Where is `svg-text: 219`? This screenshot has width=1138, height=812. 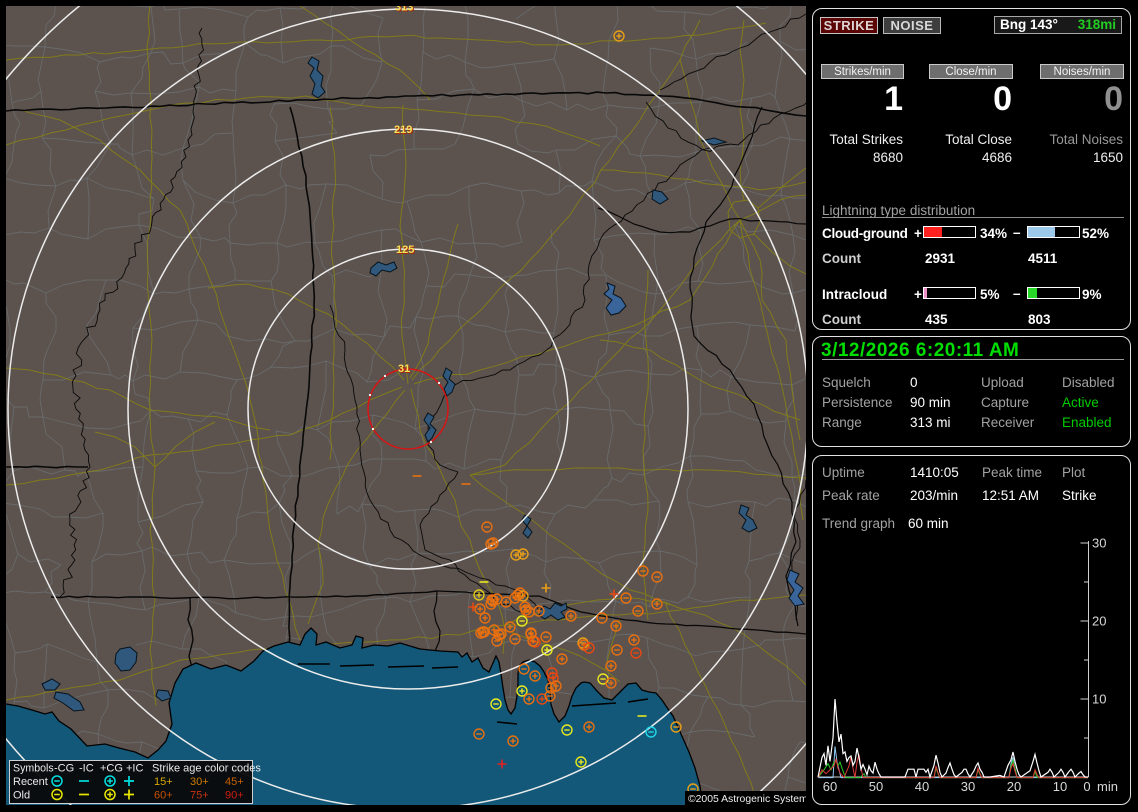
svg-text: 219 is located at coordinates (403, 130).